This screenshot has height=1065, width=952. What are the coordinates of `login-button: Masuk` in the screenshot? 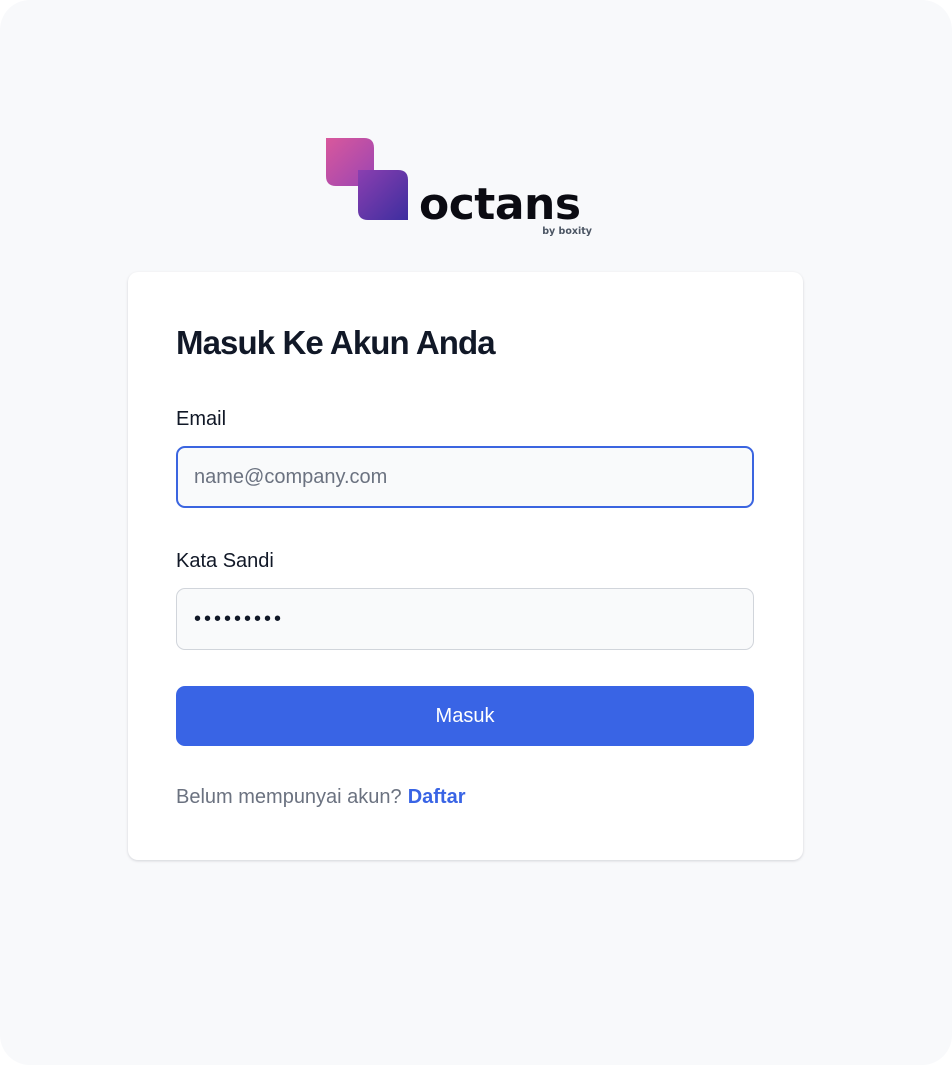 It's located at (465, 716).